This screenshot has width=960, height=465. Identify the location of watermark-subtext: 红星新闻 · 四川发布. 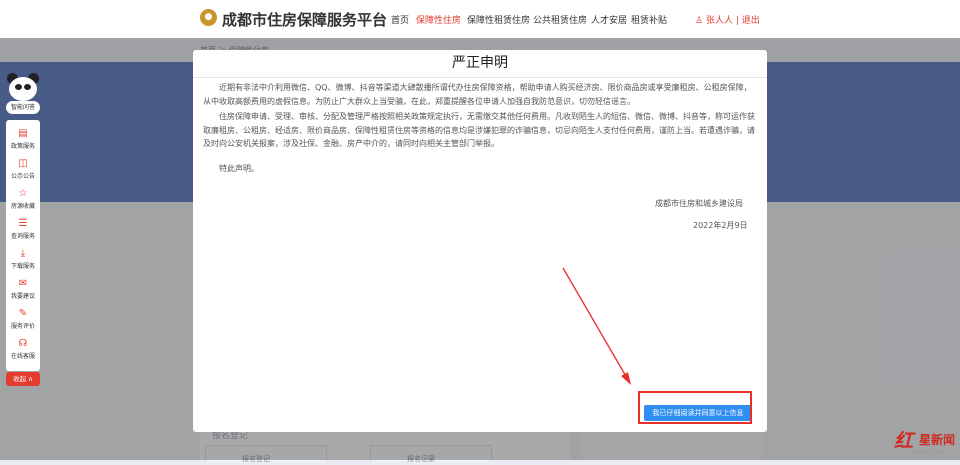
(928, 451).